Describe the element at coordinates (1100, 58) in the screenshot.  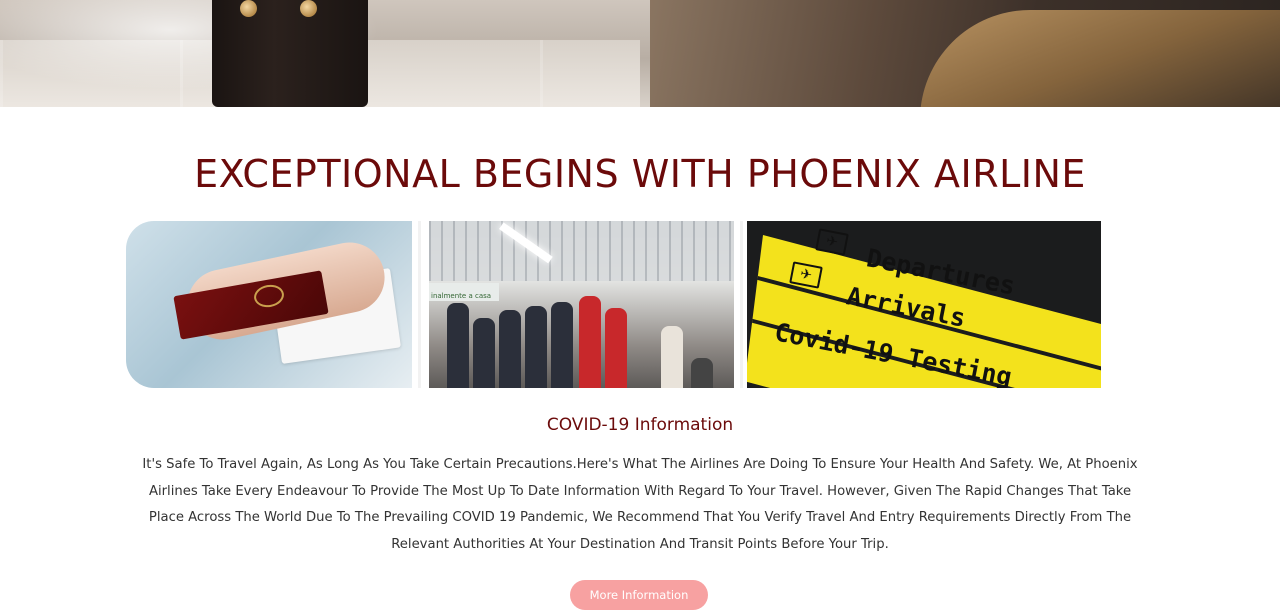
I see `hero-handbag` at that location.